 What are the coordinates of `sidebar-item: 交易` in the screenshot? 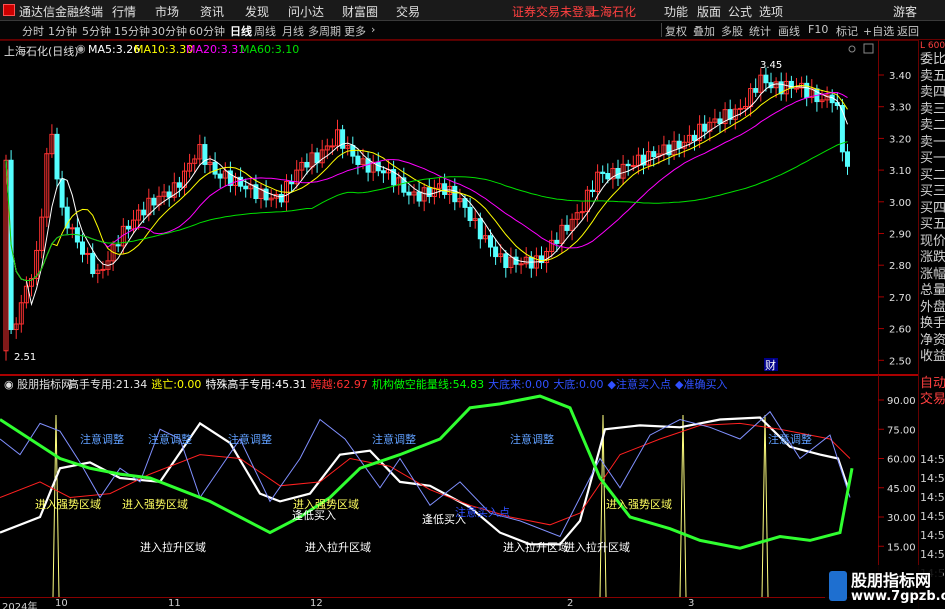 It's located at (932, 399).